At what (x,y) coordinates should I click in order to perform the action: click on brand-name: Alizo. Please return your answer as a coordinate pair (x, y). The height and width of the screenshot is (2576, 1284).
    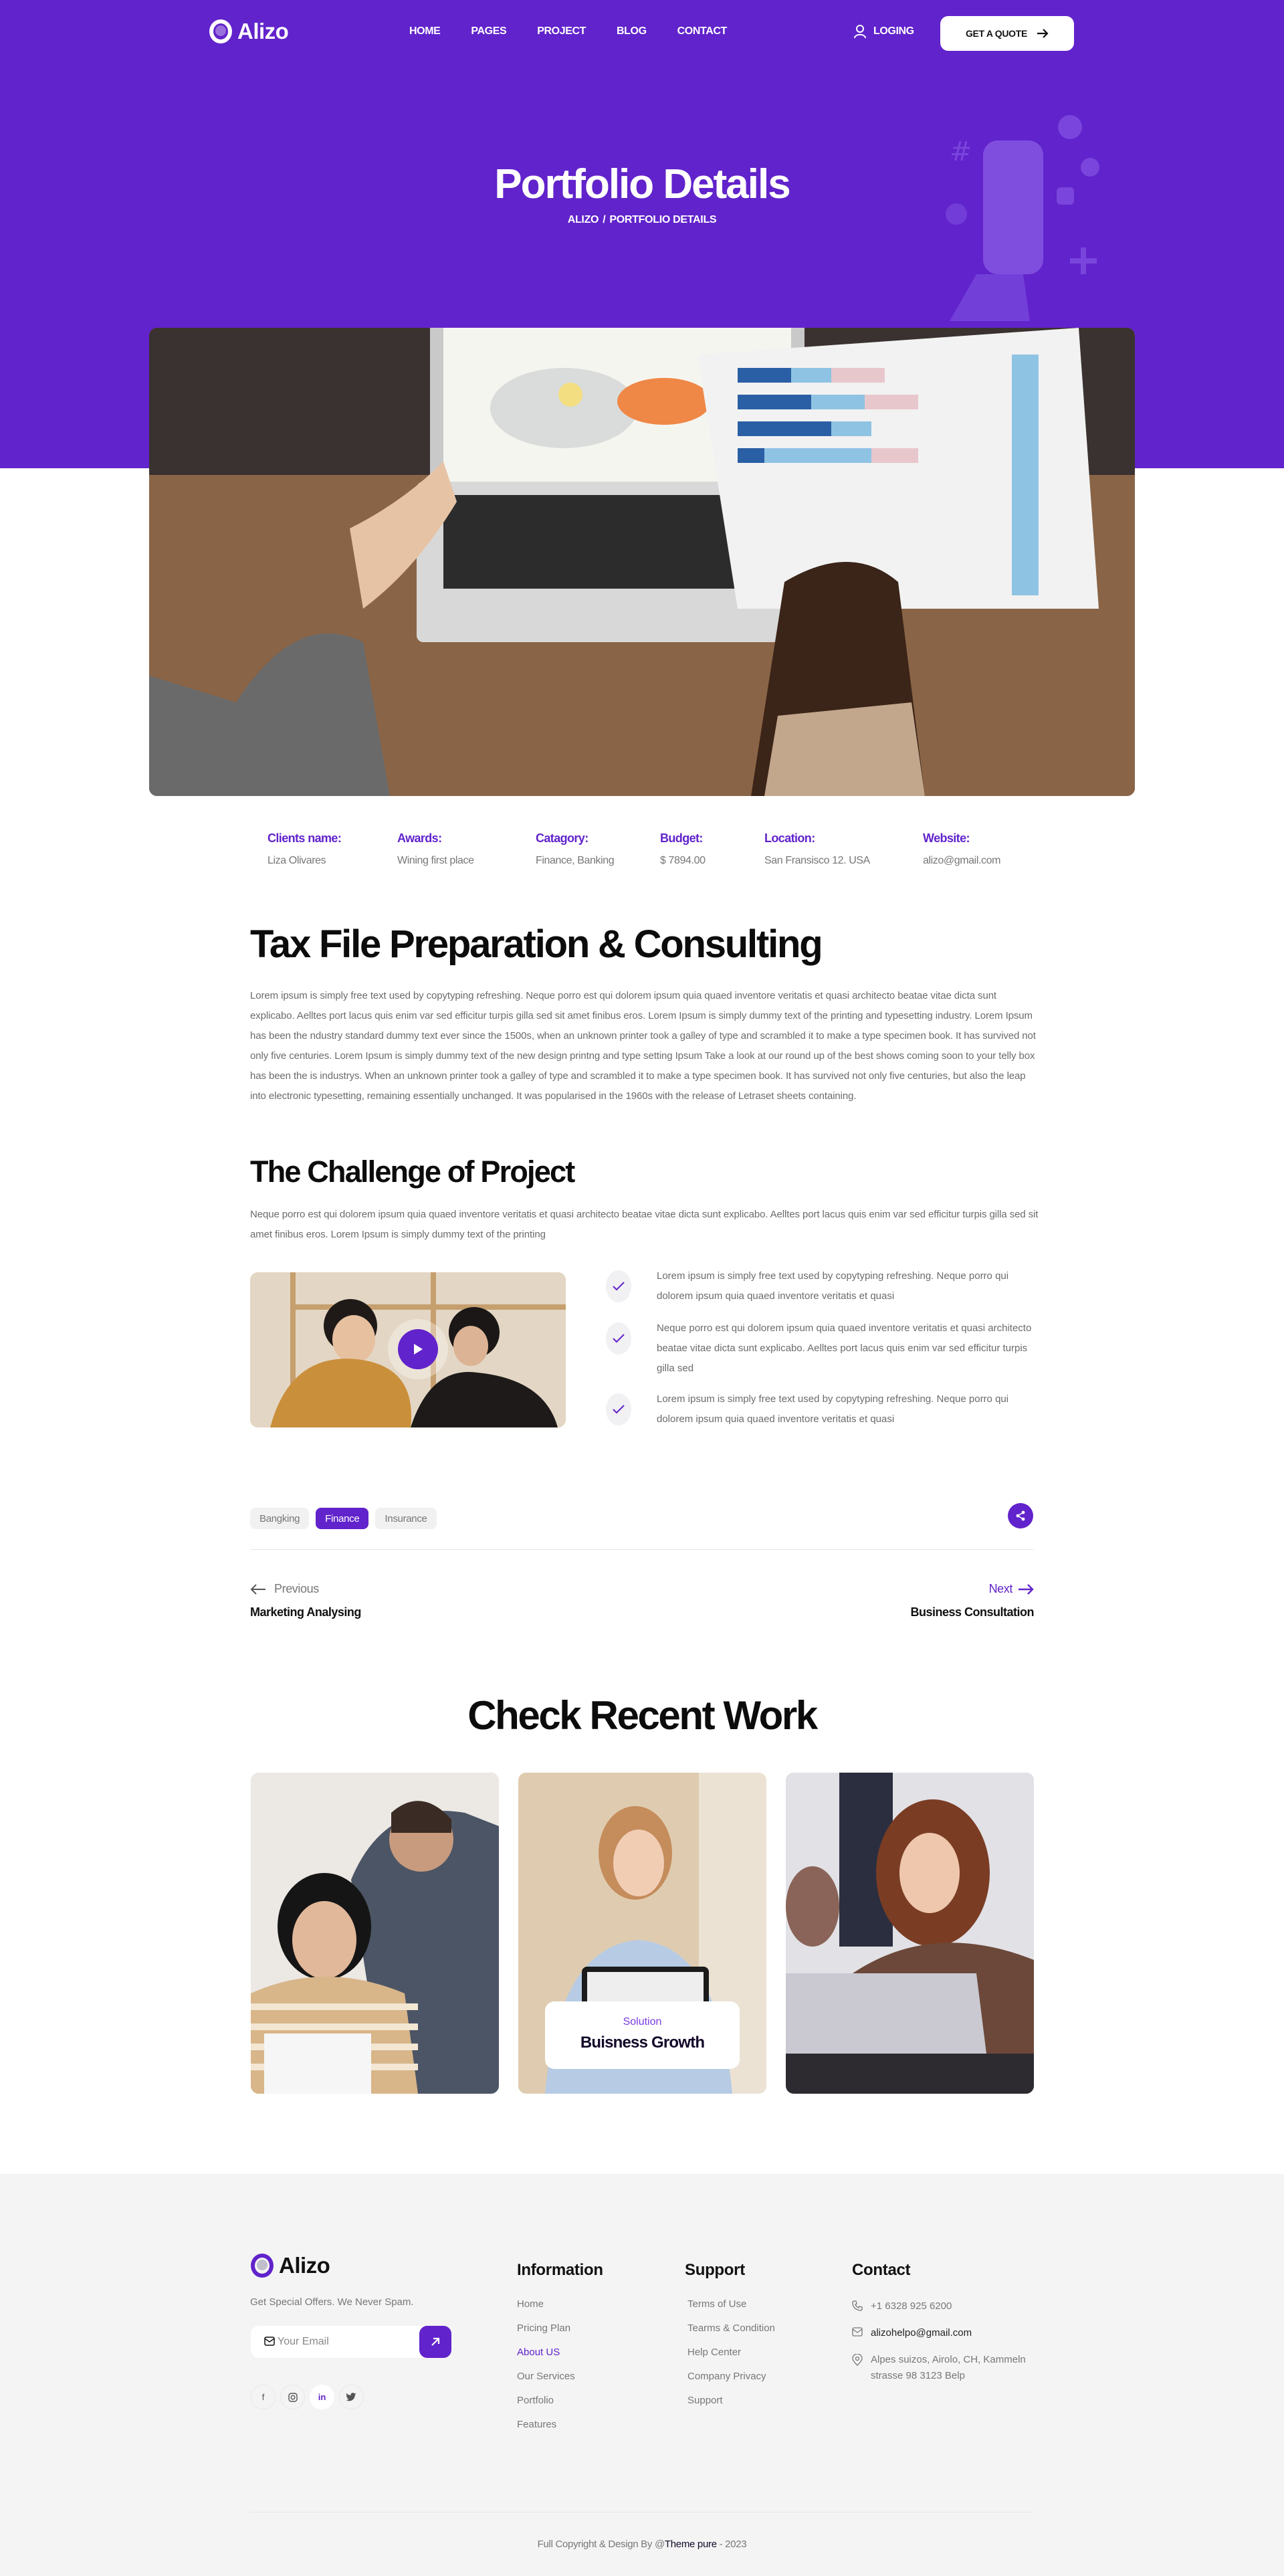
    Looking at the image, I should click on (263, 31).